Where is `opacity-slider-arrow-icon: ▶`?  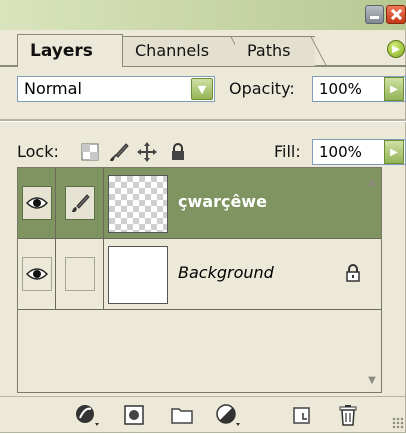
opacity-slider-arrow-icon: ▶ is located at coordinates (394, 89).